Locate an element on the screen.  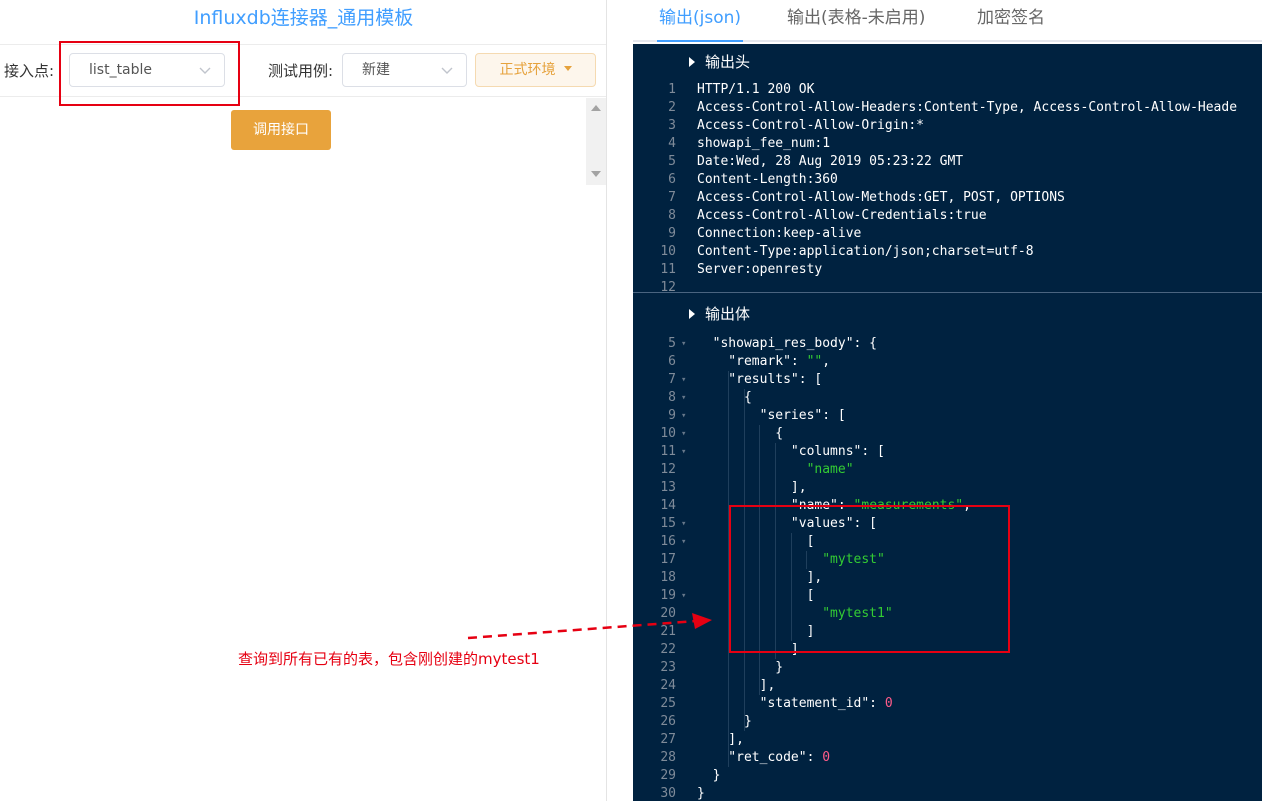
number-token: 0 is located at coordinates (826, 757).